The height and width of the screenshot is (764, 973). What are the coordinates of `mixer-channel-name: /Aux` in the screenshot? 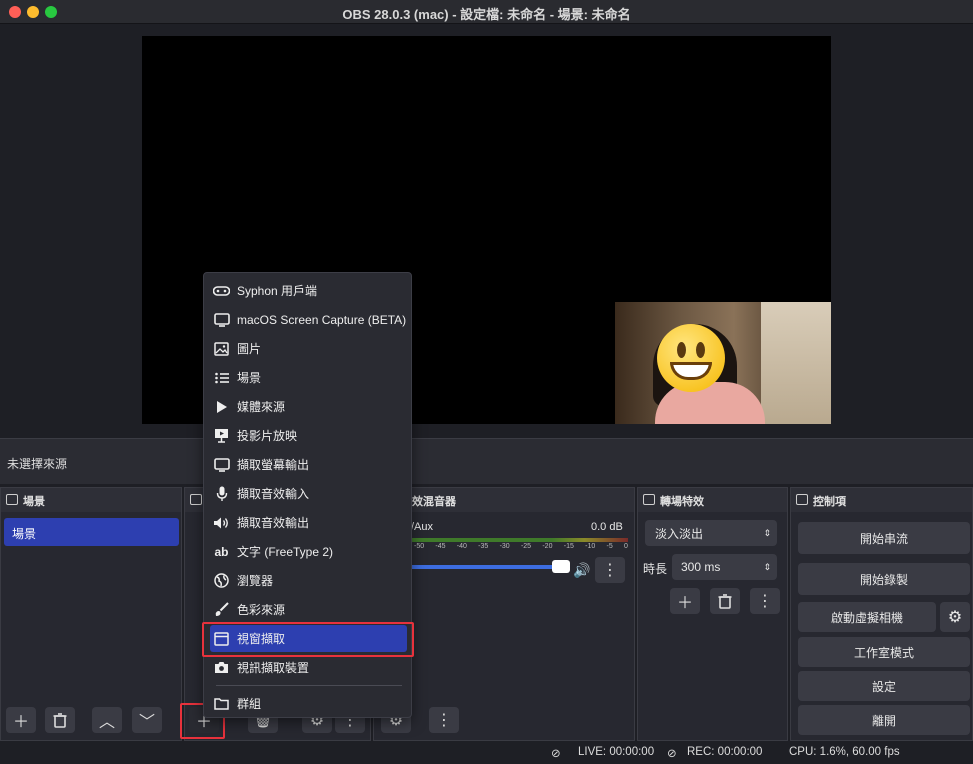 It's located at (422, 527).